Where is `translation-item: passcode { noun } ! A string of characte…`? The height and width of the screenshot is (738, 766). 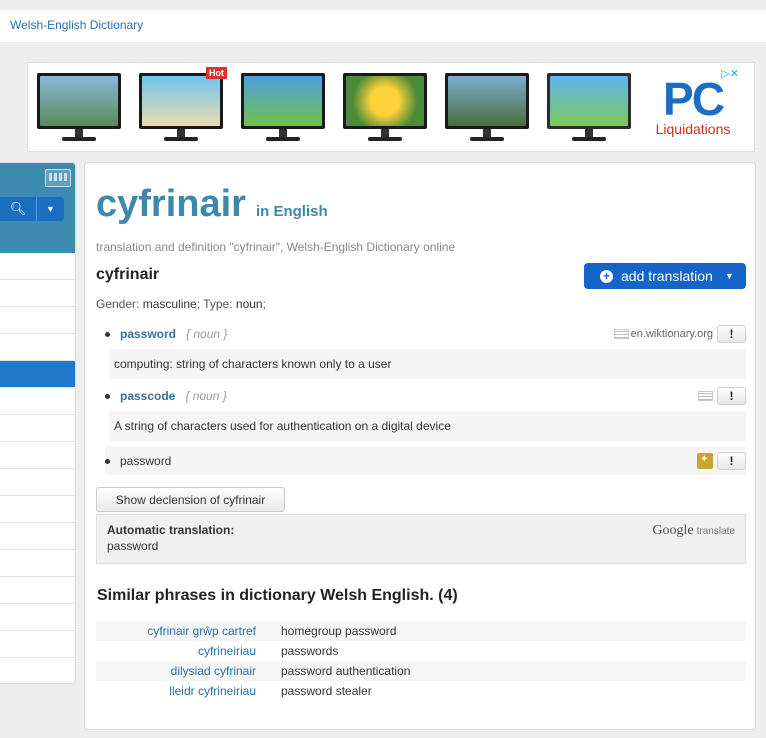 translation-item: passcode { noun } ! A string of characte… is located at coordinates (425, 413).